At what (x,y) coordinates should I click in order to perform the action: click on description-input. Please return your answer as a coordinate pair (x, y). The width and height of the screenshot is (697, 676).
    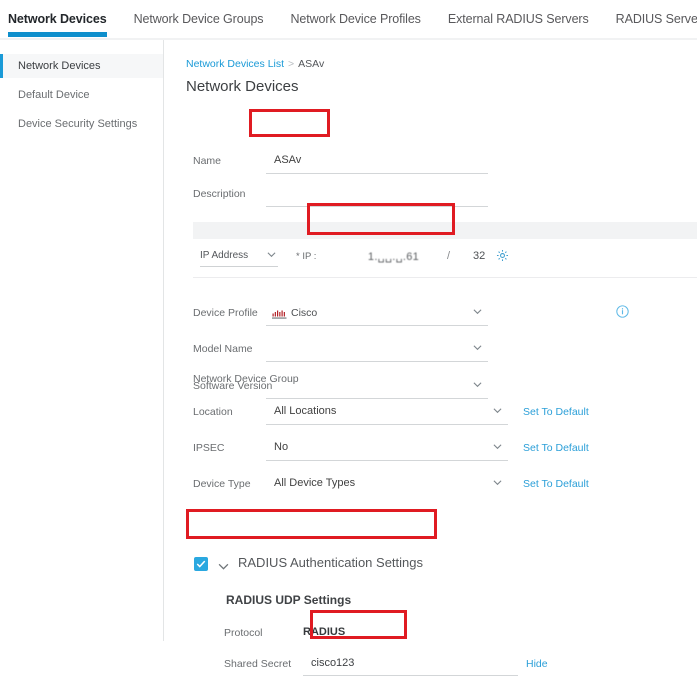
    Looking at the image, I should click on (377, 195).